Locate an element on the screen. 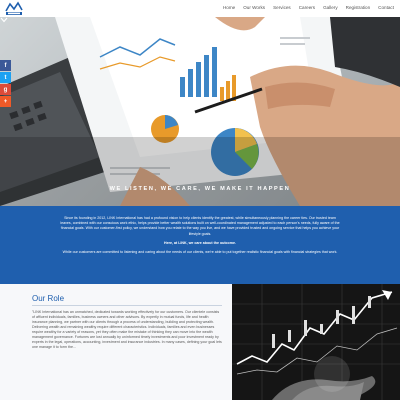  share-icon: + is located at coordinates (5, 101).